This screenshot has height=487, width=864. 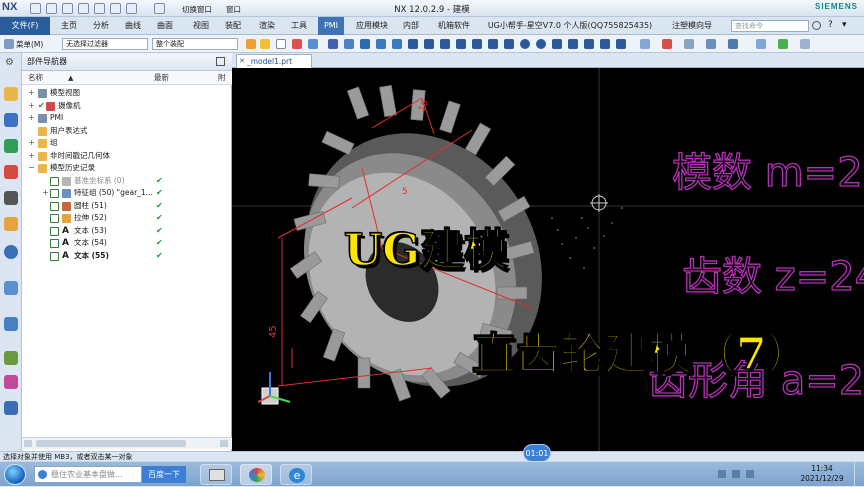 What do you see at coordinates (9, 62) in the screenshot?
I see `settings-gear-icon: ⚙` at bounding box center [9, 62].